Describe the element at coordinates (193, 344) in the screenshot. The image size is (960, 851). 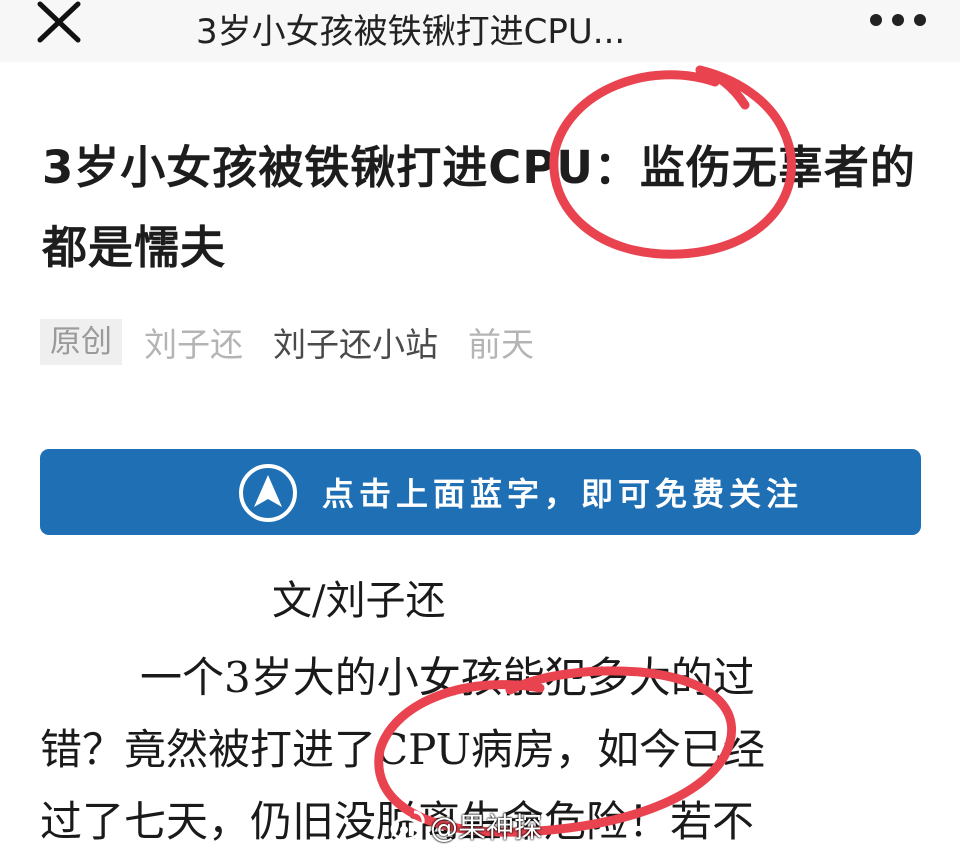
I see `author-name: 刘子还` at that location.